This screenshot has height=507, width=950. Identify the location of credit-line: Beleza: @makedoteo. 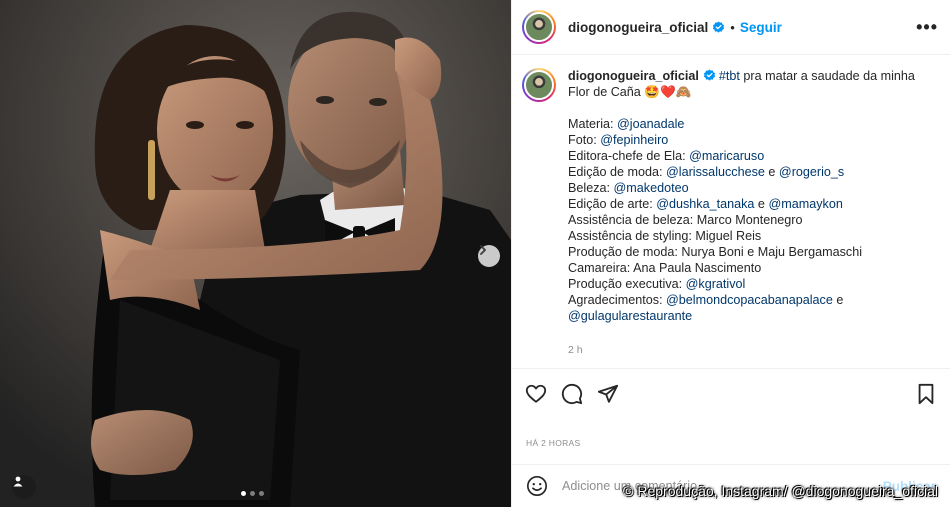
(748, 188).